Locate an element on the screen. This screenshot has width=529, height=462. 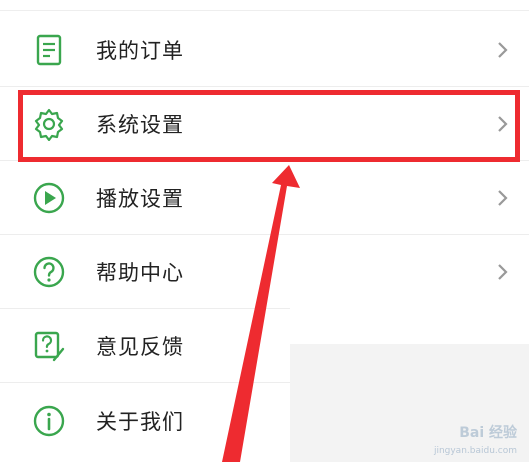
menu-item-label: 意见反馈 is located at coordinates (140, 347).